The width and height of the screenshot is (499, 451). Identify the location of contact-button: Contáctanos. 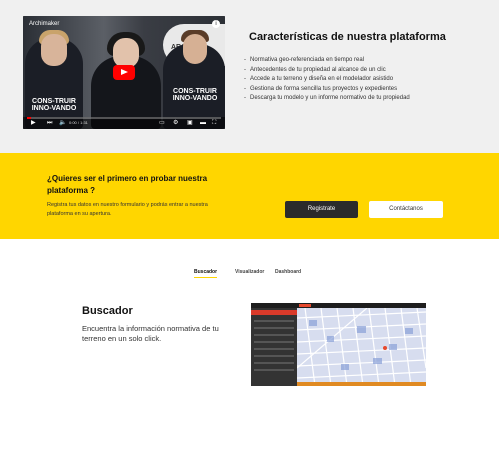
(406, 209).